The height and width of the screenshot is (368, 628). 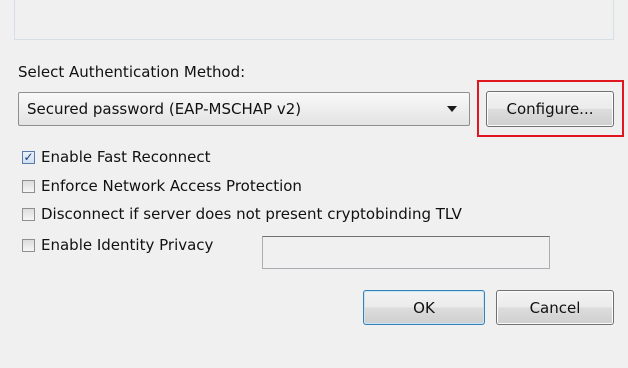 What do you see at coordinates (314, 20) in the screenshot?
I see `upper-group-box` at bounding box center [314, 20].